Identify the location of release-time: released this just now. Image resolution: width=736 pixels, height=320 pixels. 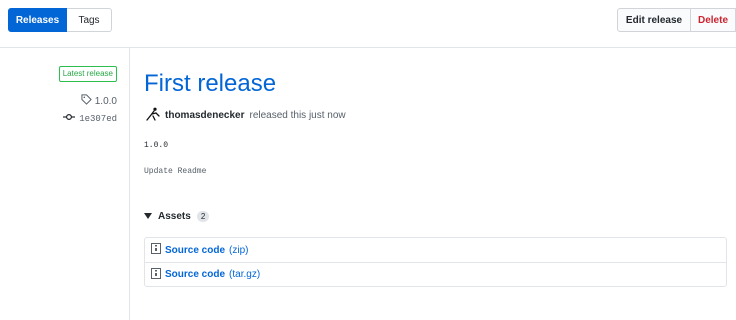
(297, 115).